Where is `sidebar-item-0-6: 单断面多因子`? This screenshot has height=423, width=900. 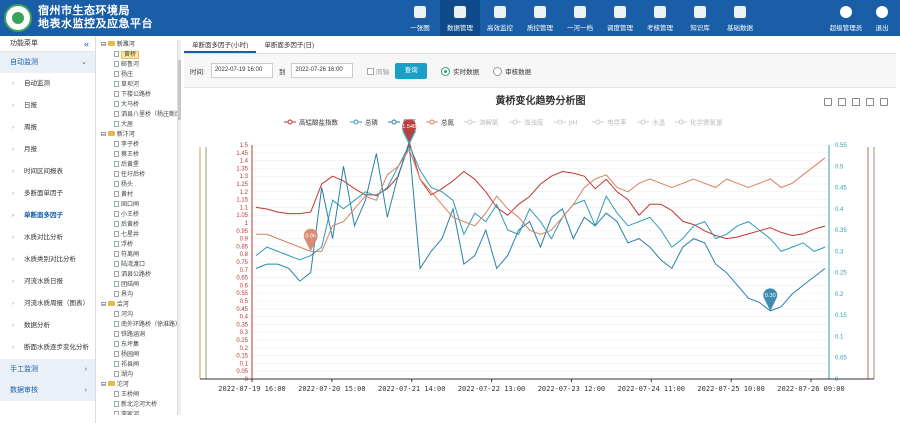 sidebar-item-0-6: 单断面多因子 is located at coordinates (47, 216).